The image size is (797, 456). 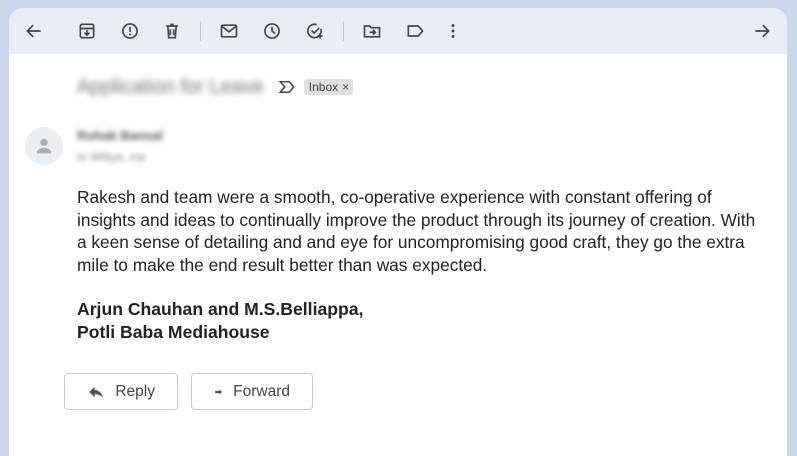 I want to click on signature-company: Potli Baba Mediahouse, so click(x=173, y=332).